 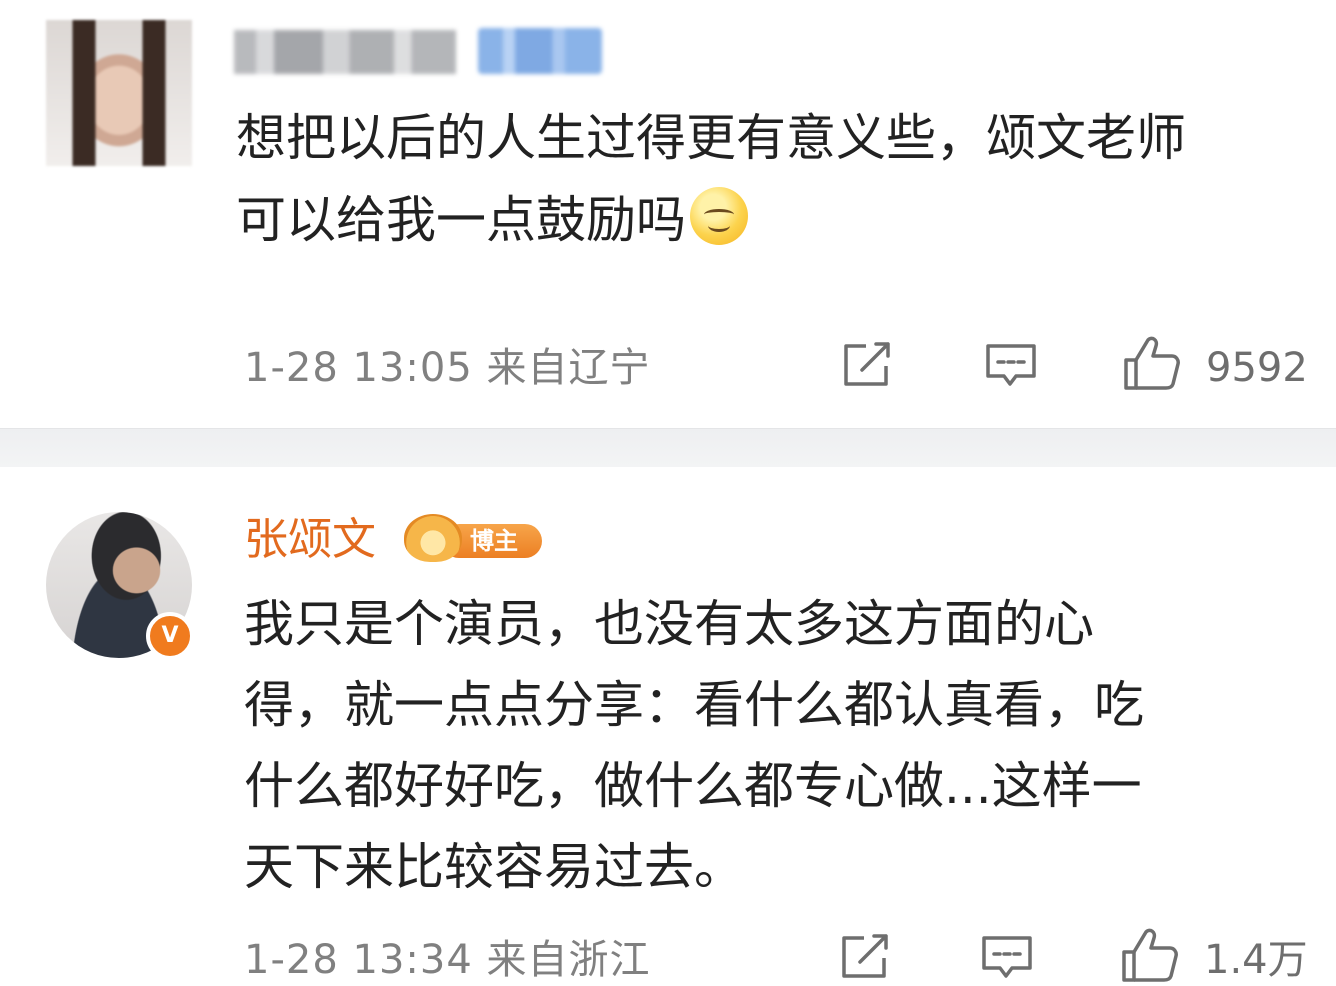 What do you see at coordinates (461, 220) in the screenshot?
I see `comment-text-segment: 可以给我一点鼓励吗` at bounding box center [461, 220].